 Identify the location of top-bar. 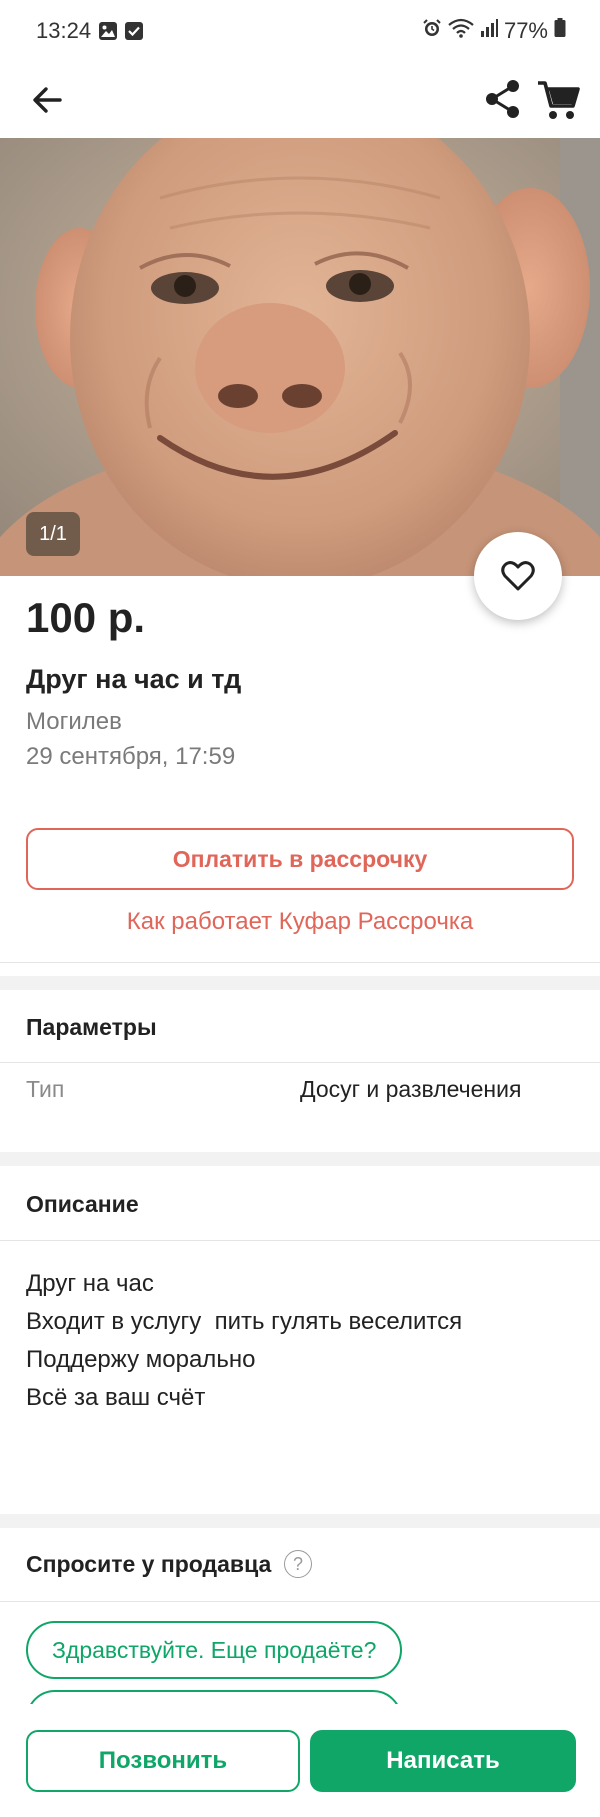
(300, 101).